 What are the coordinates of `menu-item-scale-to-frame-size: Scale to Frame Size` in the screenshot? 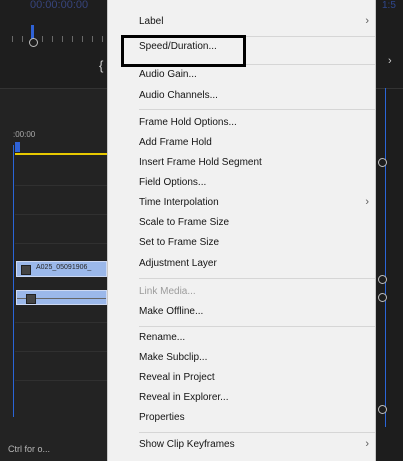 It's located at (241, 224).